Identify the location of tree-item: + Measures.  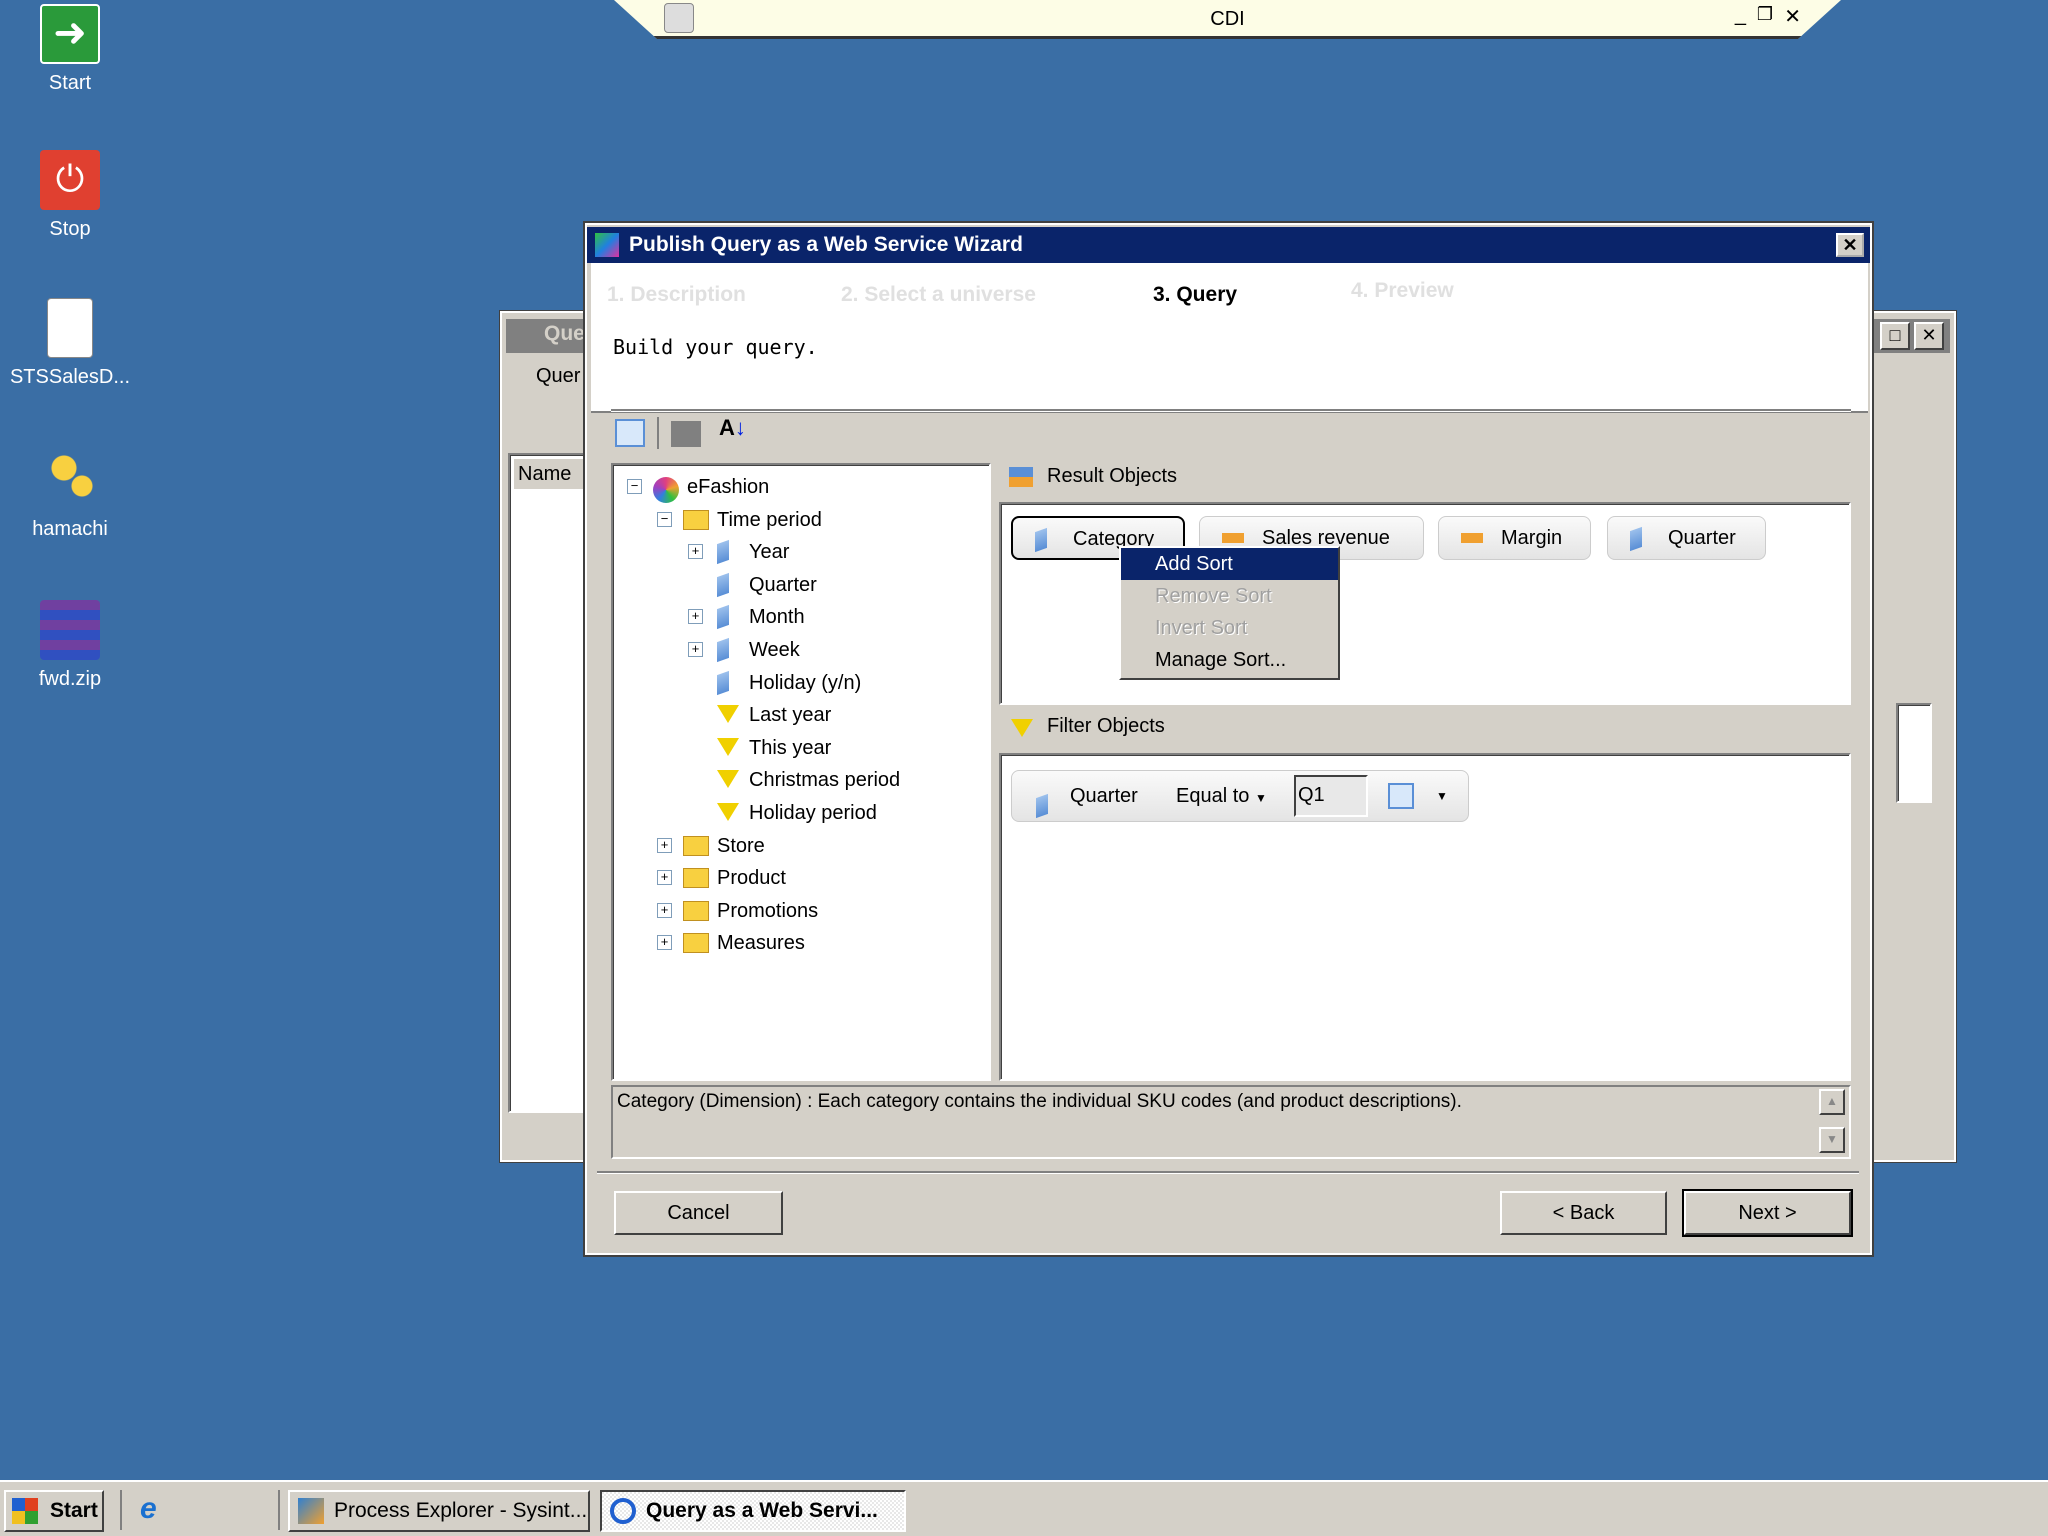
(798, 943).